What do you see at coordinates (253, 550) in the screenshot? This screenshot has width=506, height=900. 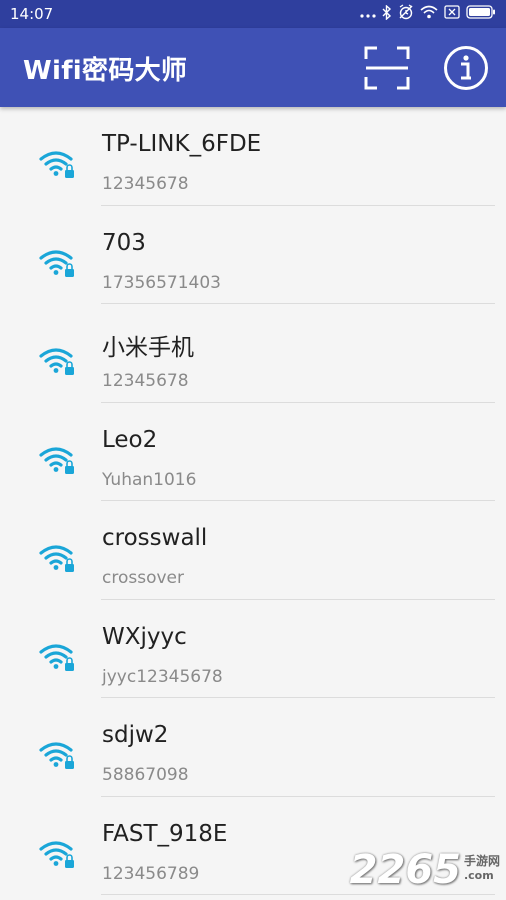 I see `wifi-list-item: crosswall crossover` at bounding box center [253, 550].